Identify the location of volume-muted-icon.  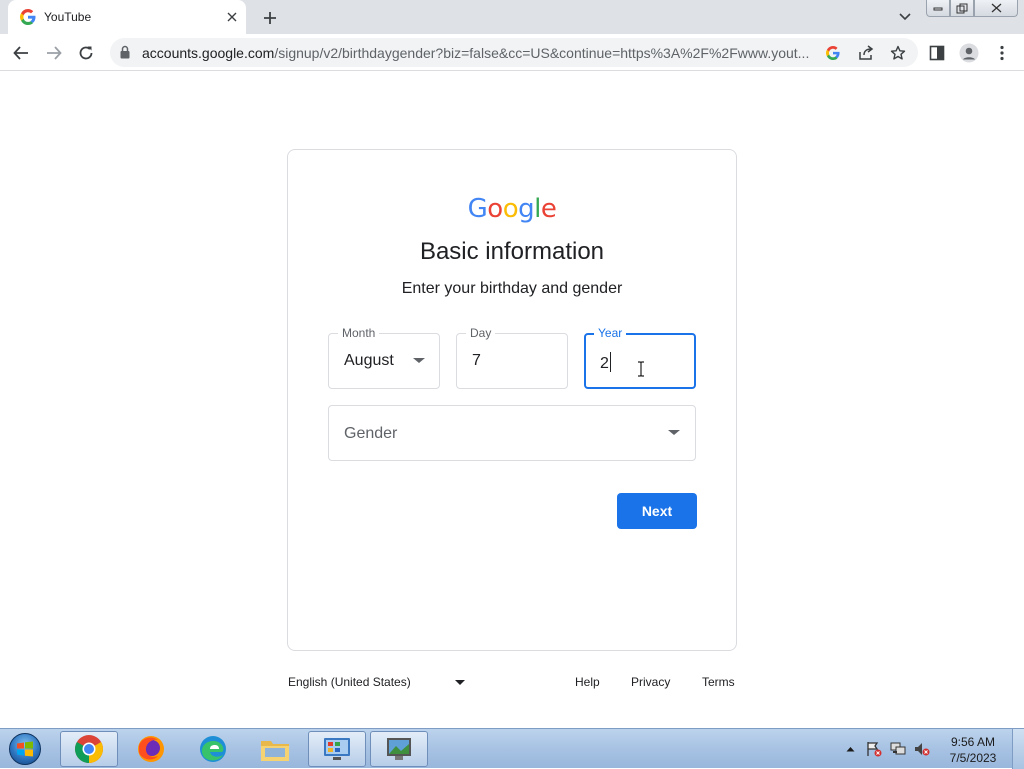
(922, 749).